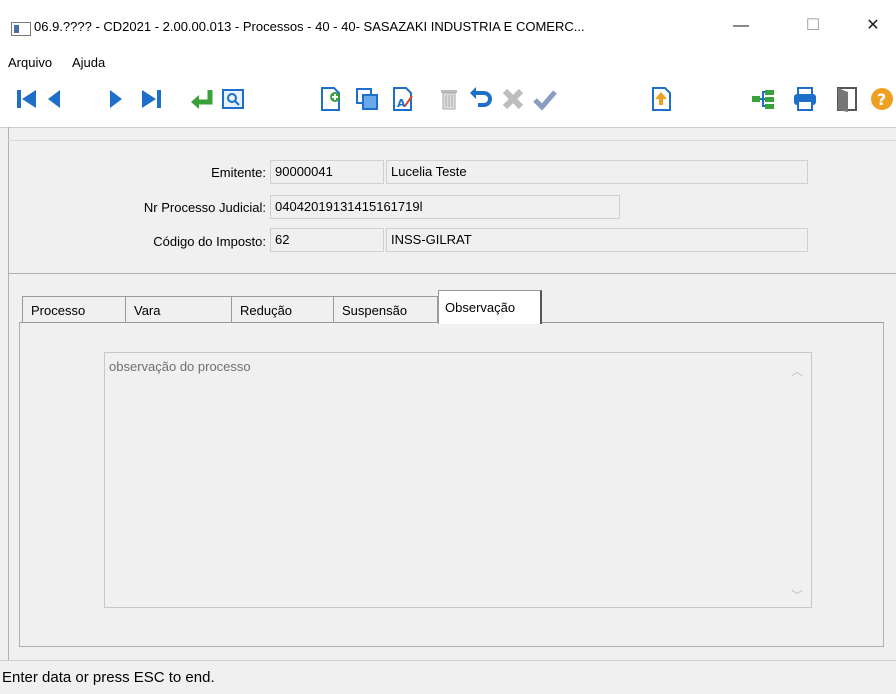 This screenshot has width=896, height=694. What do you see at coordinates (805, 99) in the screenshot?
I see `print-icon` at bounding box center [805, 99].